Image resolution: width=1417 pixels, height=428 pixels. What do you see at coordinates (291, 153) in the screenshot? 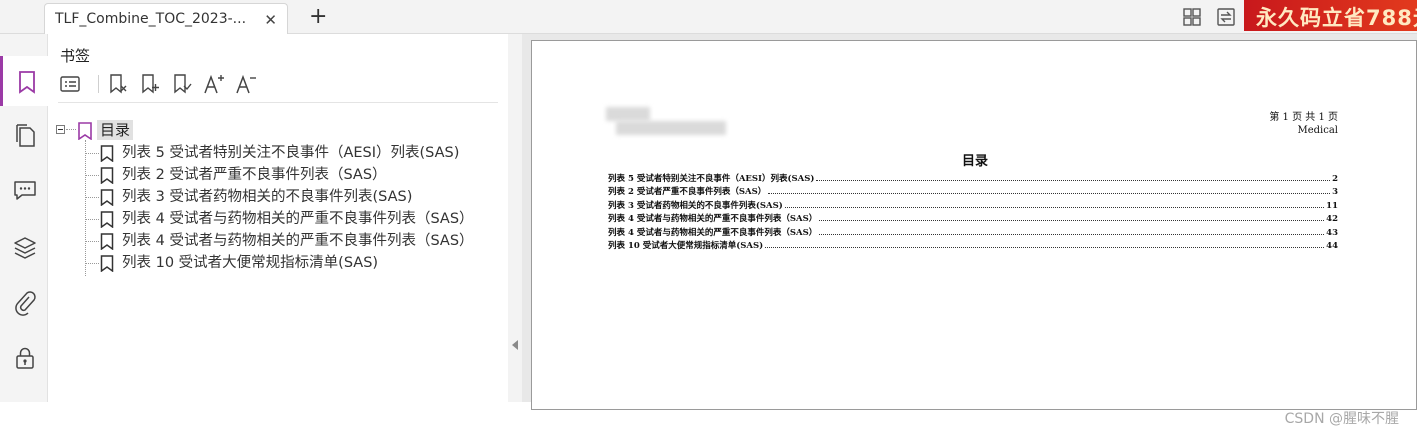
I see `bookmark-item-label: 列表 5 受试者特别关注不良事件（AESI）列表(SAS)` at bounding box center [291, 153].